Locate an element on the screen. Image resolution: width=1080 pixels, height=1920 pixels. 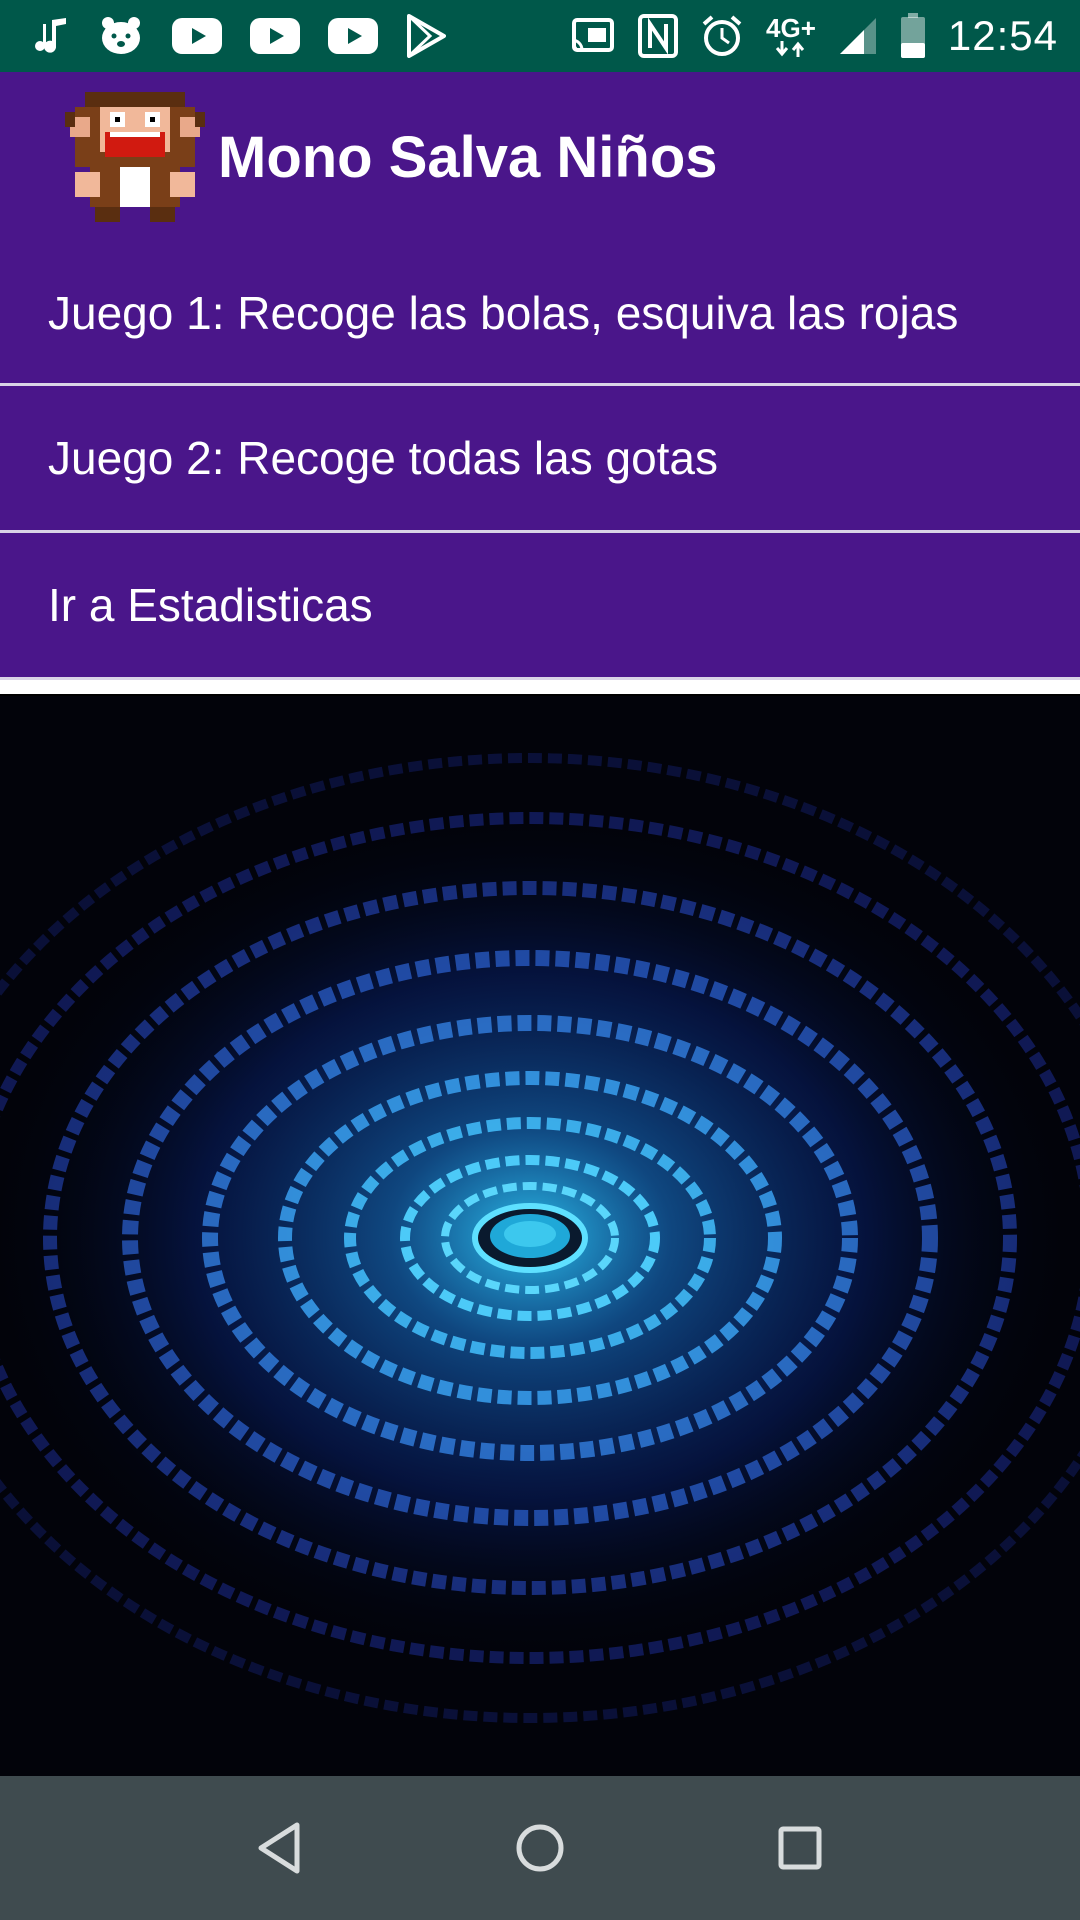
menu-item-estadisticas: Ir a Estadisticas is located at coordinates (540, 606).